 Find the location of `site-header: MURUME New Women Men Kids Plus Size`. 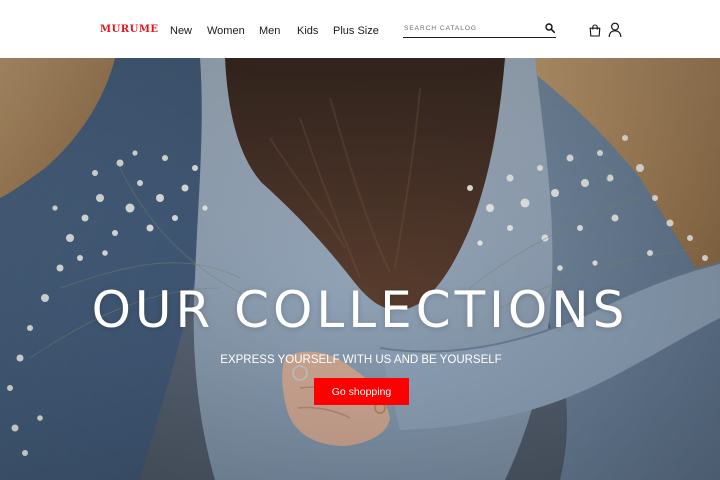

site-header: MURUME New Women Men Kids Plus Size is located at coordinates (360, 29).